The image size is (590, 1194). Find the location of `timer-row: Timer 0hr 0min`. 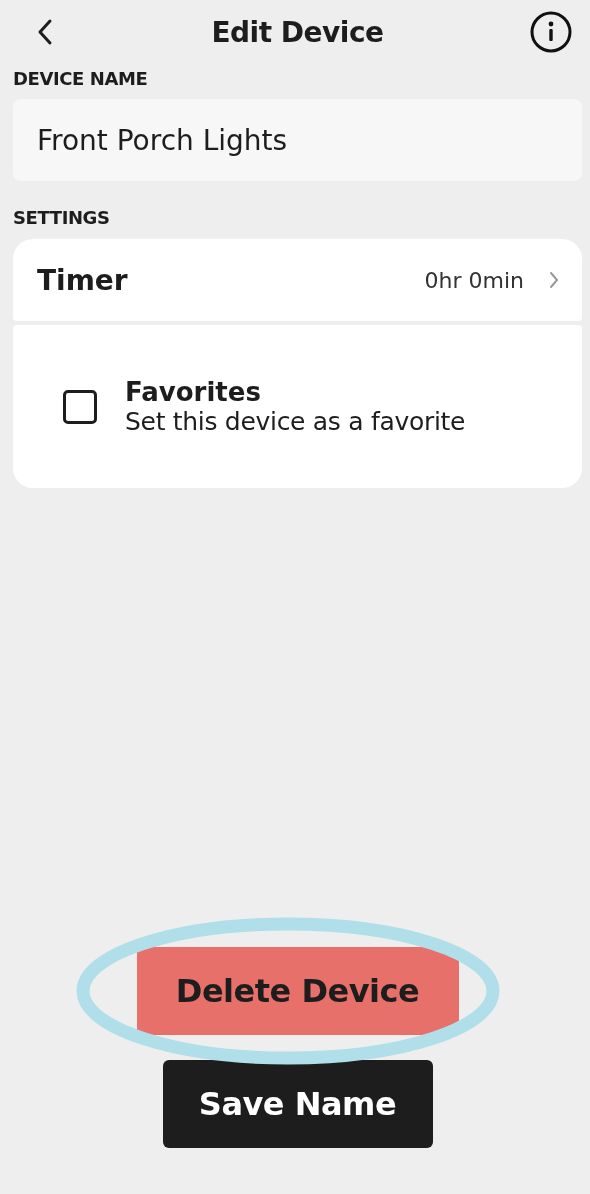

timer-row: Timer 0hr 0min is located at coordinates (297, 280).